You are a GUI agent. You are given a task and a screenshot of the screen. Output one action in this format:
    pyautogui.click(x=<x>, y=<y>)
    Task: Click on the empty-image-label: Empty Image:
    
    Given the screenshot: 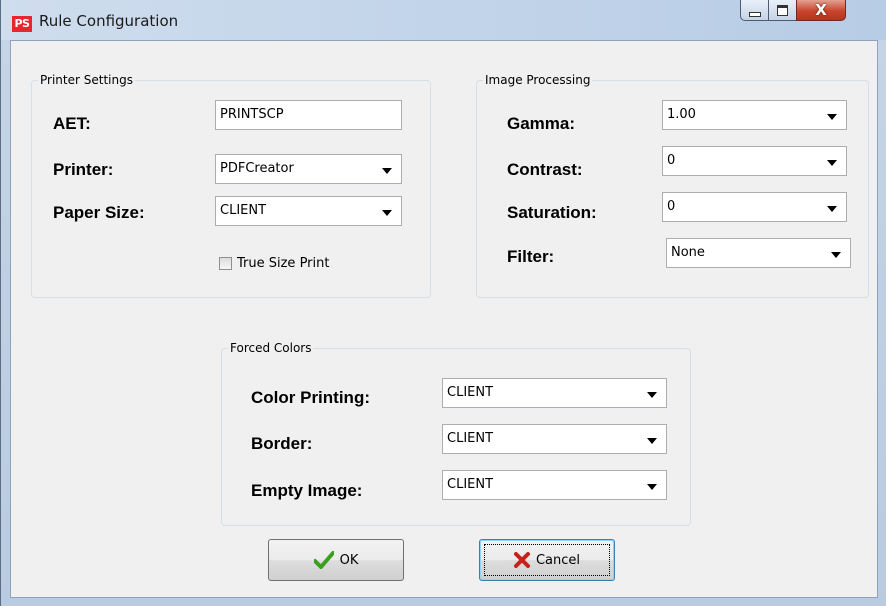 What is the action you would take?
    pyautogui.click(x=307, y=490)
    